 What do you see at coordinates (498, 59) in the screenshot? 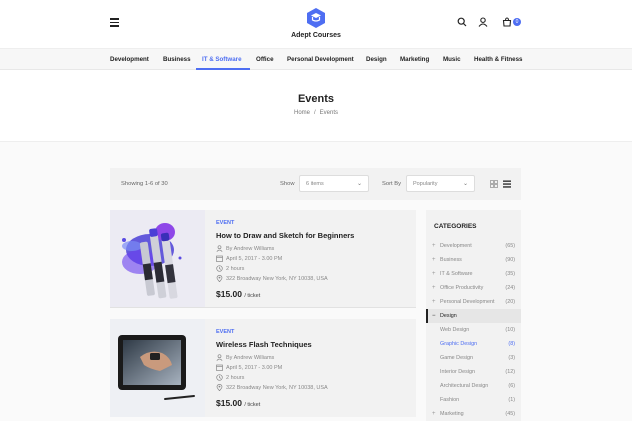
I see `nav-item-health-fitness: Health & Fitness` at bounding box center [498, 59].